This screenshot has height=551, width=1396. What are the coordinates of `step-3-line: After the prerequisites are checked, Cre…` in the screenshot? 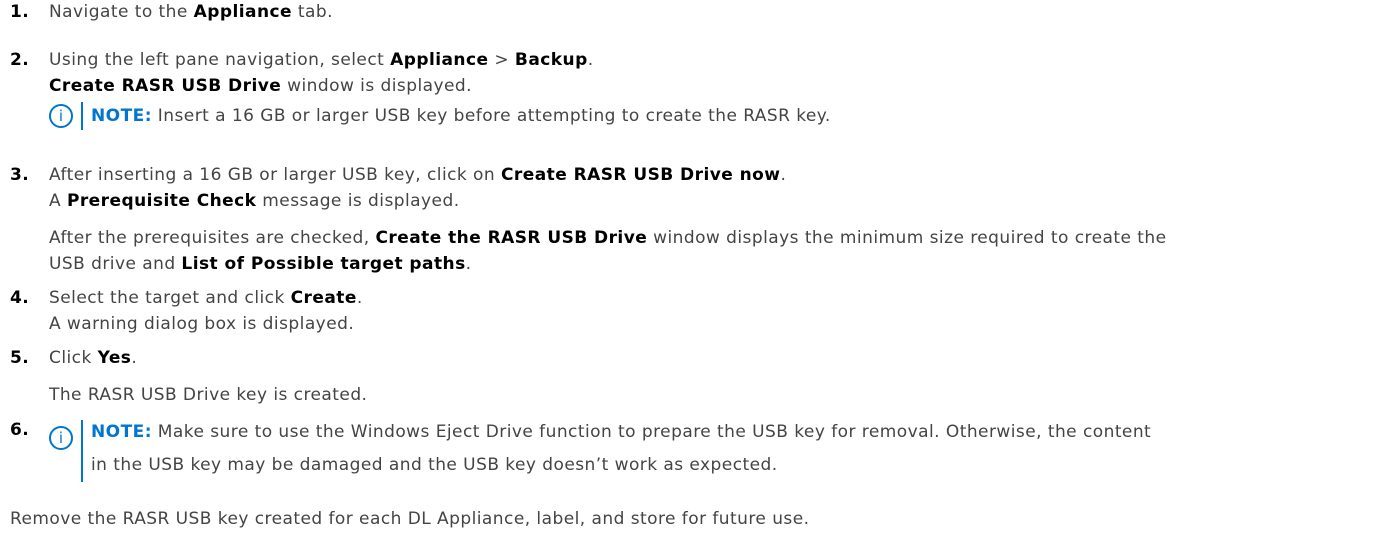 It's located at (608, 238).